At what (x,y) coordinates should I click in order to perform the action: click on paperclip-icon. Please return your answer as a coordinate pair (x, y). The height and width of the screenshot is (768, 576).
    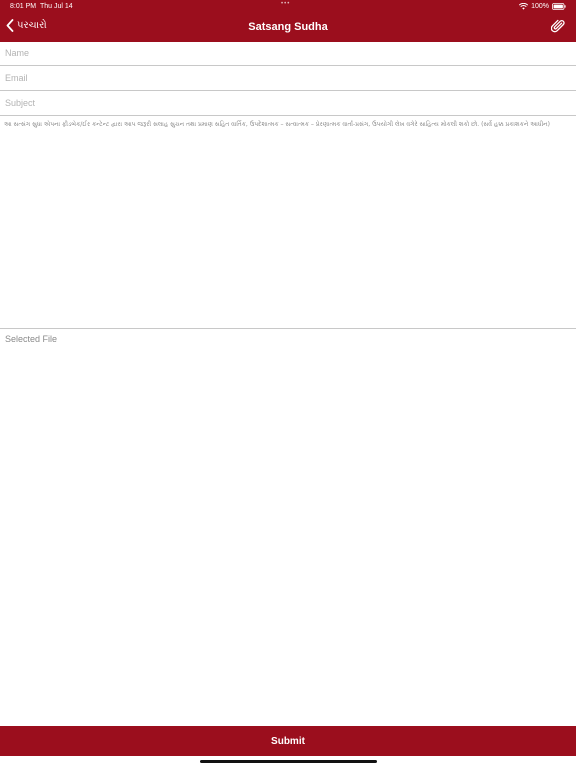
    Looking at the image, I should click on (558, 26).